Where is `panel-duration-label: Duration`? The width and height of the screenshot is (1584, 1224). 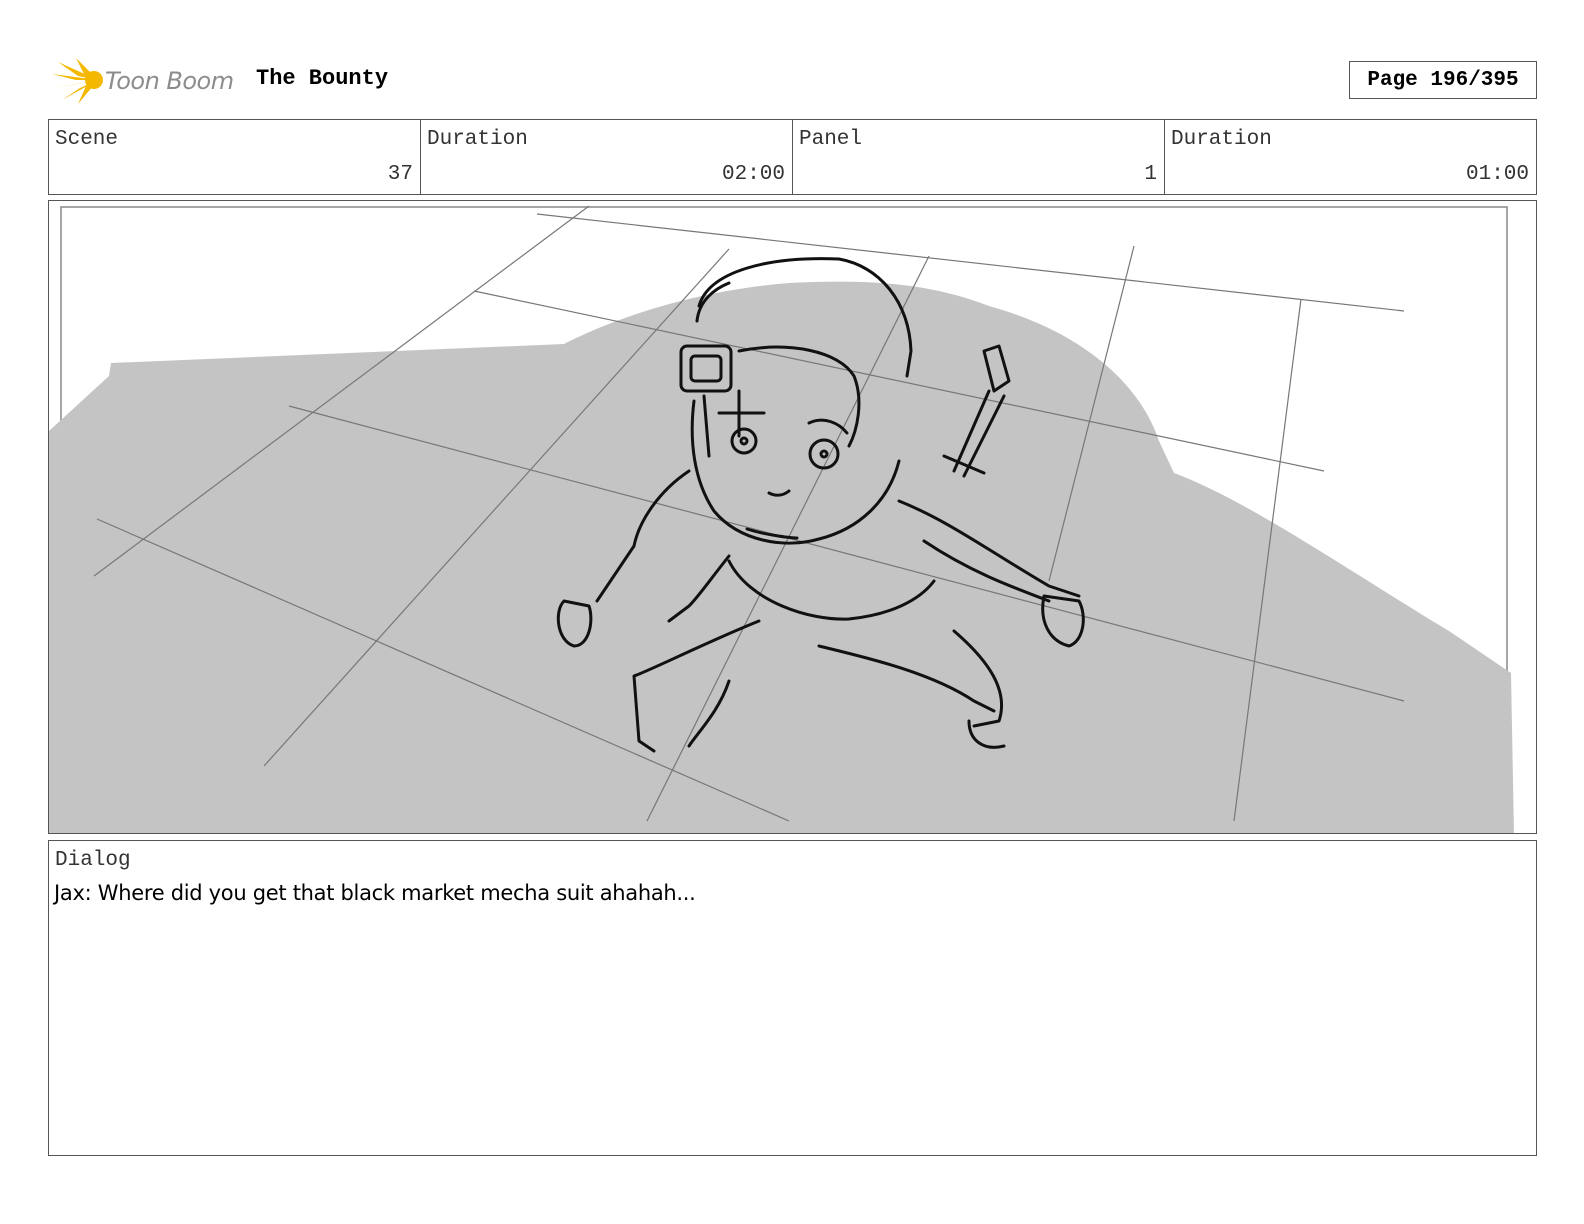
panel-duration-label: Duration is located at coordinates (1221, 139).